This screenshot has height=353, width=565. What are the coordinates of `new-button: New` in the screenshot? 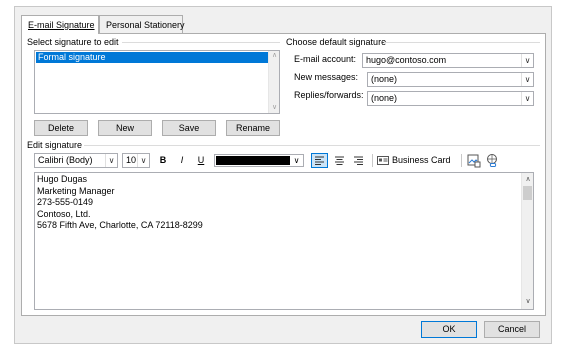 It's located at (125, 128).